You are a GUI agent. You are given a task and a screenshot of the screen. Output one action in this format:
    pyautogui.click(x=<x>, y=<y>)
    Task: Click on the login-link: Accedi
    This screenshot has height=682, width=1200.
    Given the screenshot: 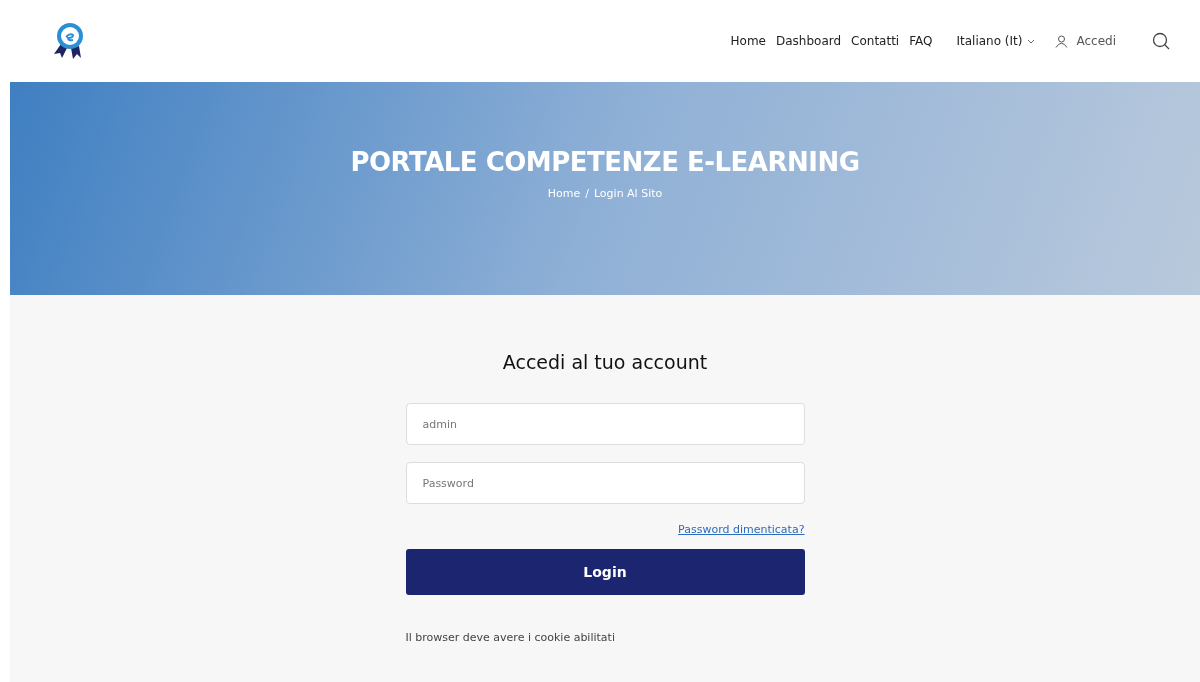 What is the action you would take?
    pyautogui.click(x=1085, y=41)
    